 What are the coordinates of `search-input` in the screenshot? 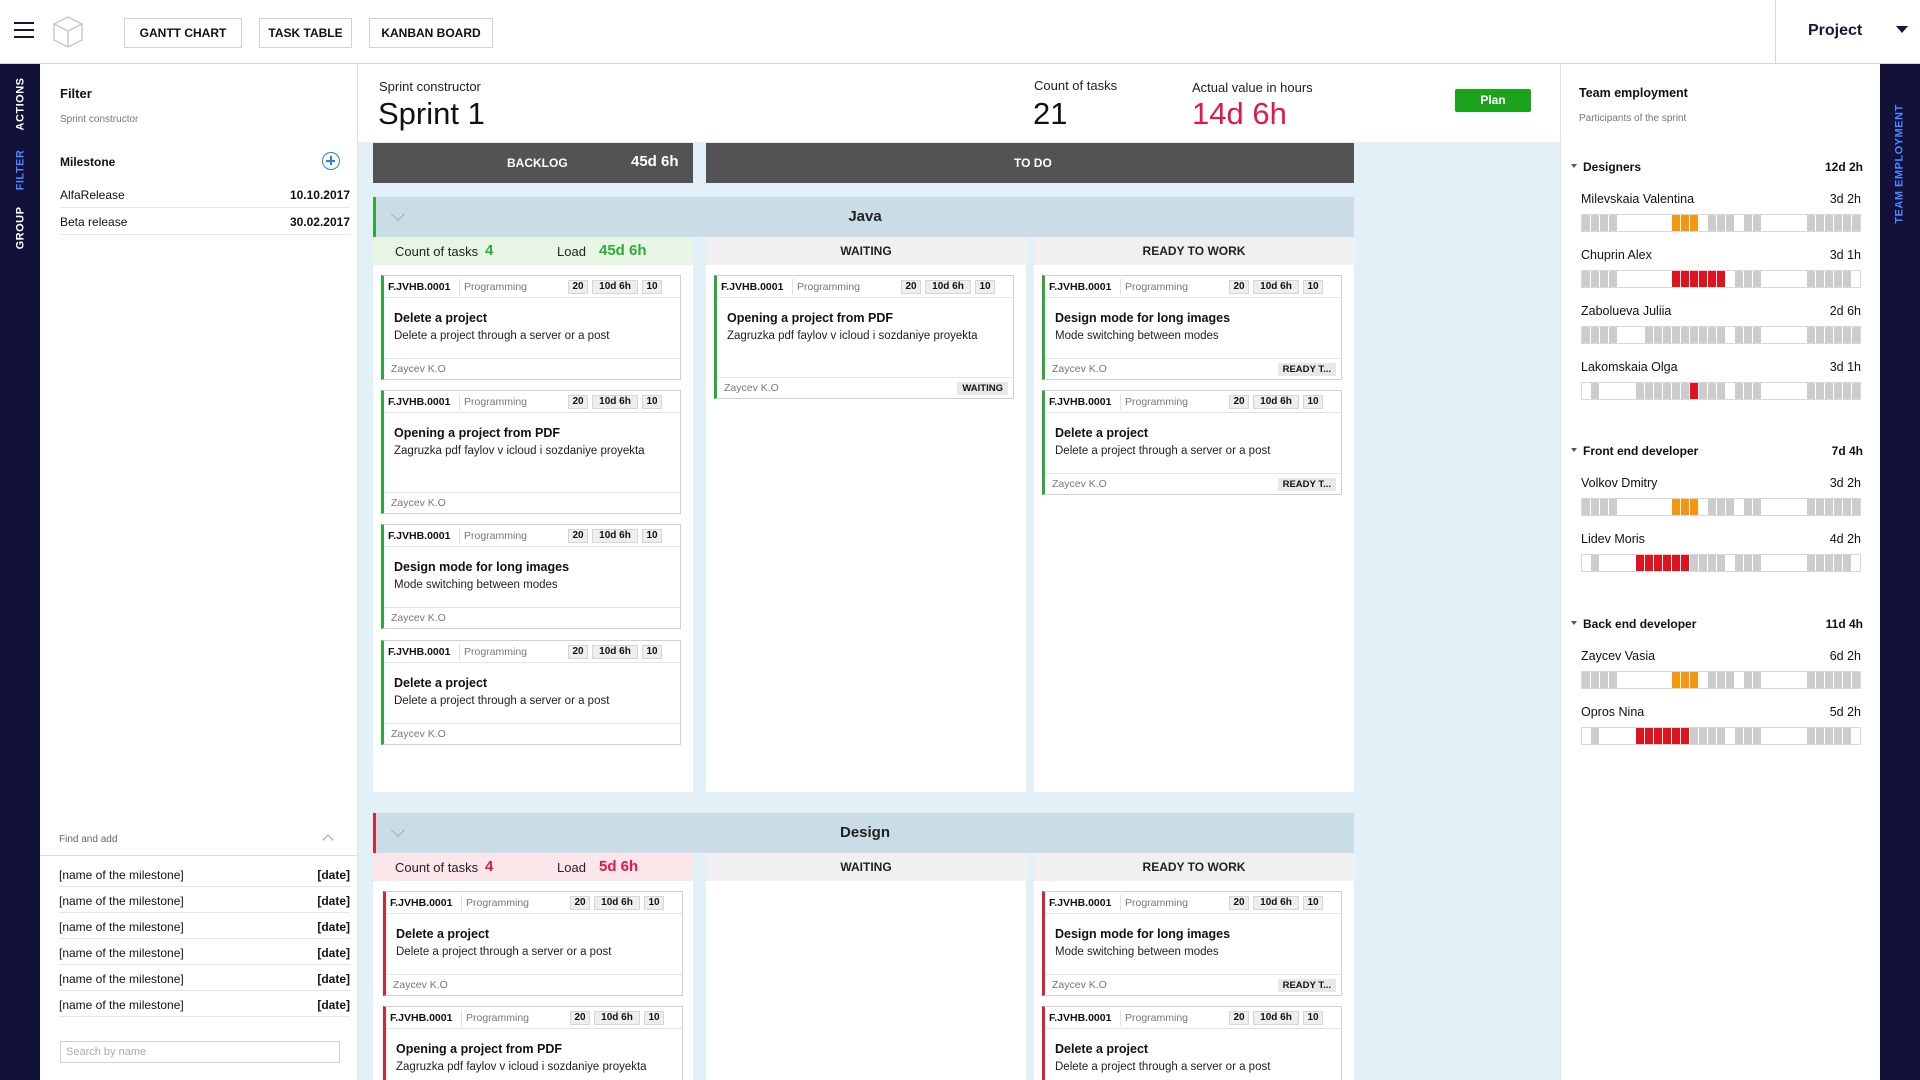 It's located at (200, 1052).